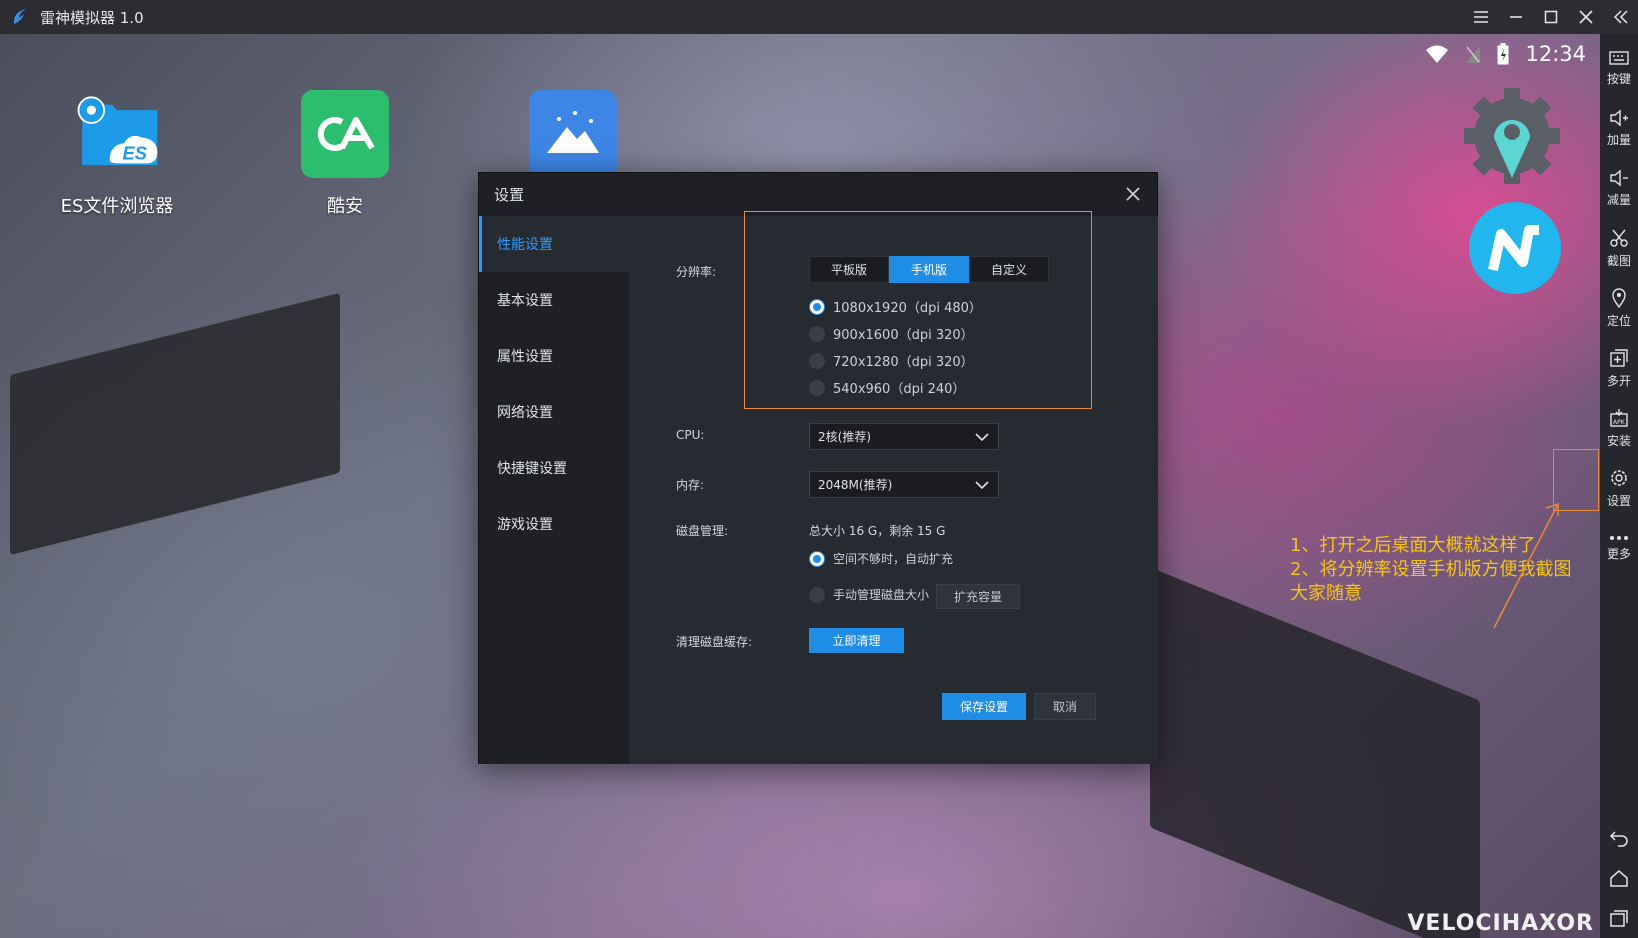 This screenshot has width=1638, height=938. Describe the element at coordinates (887, 387) in the screenshot. I see `resolution-option: 540x960（dpi 240）` at that location.